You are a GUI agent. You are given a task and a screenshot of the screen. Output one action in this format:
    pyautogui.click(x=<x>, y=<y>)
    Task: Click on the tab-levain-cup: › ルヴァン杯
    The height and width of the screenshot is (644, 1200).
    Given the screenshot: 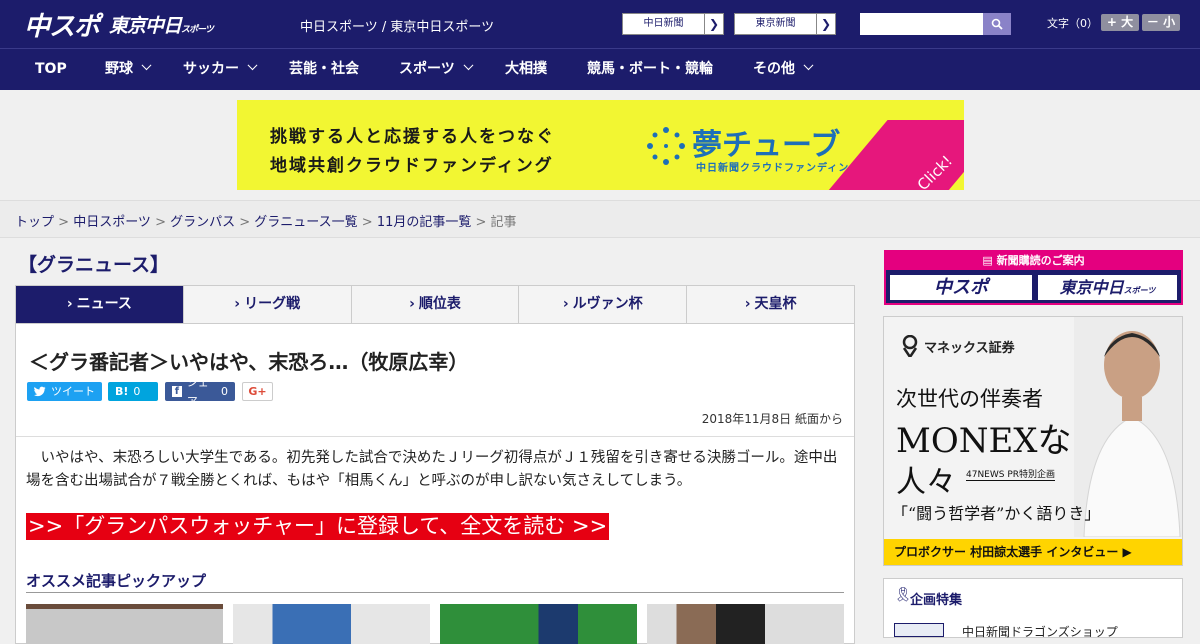 What is the action you would take?
    pyautogui.click(x=603, y=304)
    